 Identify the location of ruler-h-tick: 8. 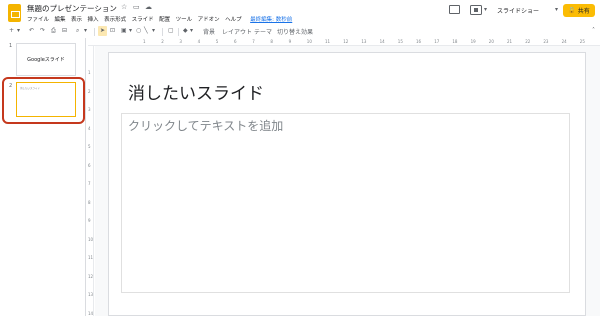
(271, 41).